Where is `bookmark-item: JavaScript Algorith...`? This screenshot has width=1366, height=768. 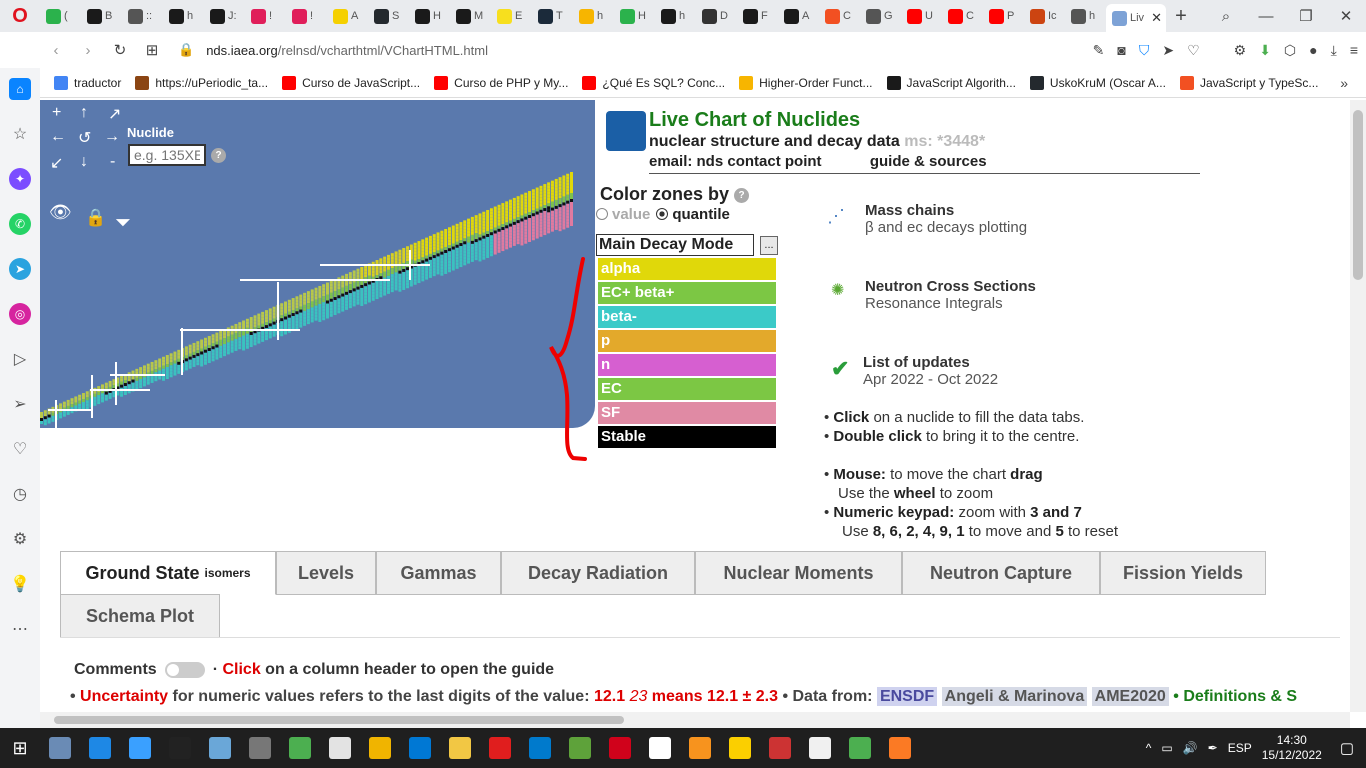
bookmark-item: JavaScript Algorith... is located at coordinates (951, 82).